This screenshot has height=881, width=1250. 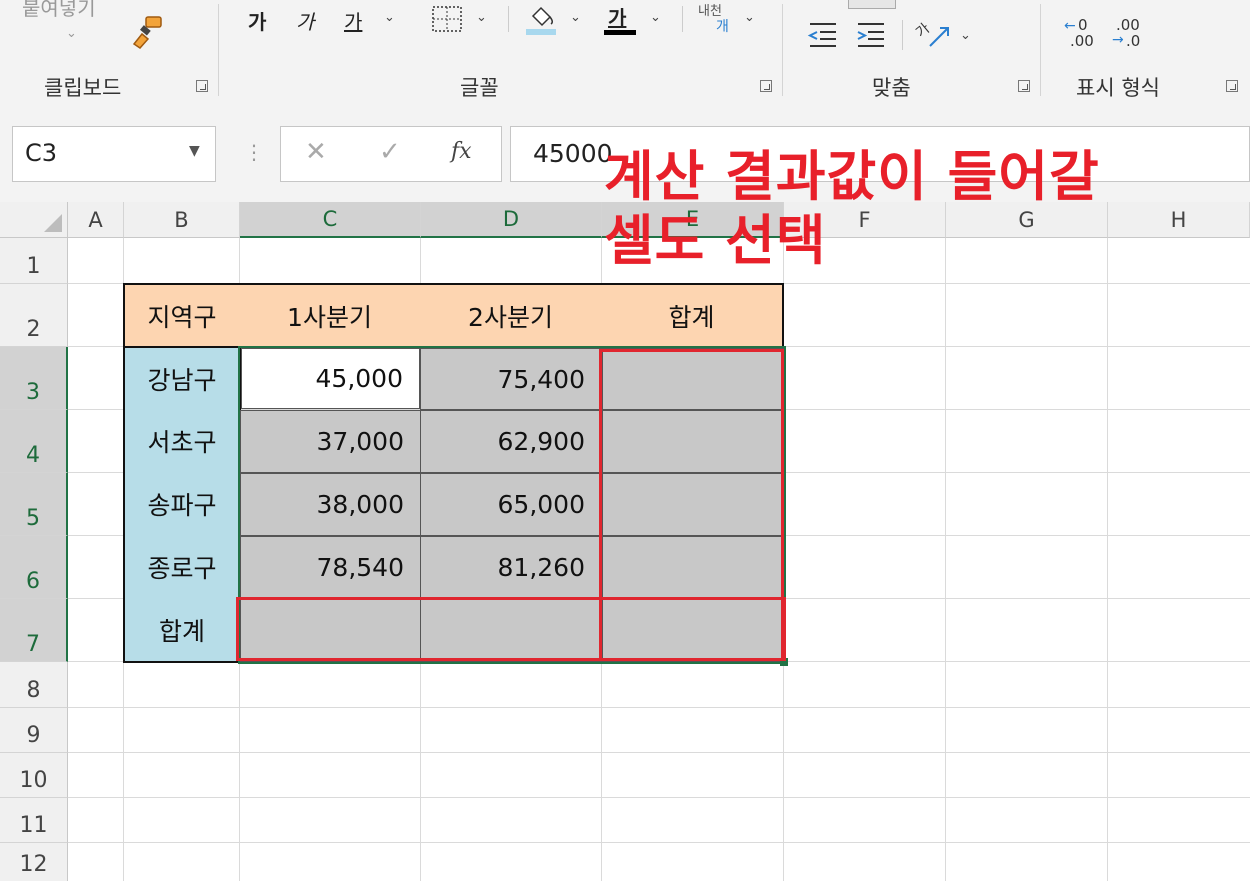 What do you see at coordinates (330, 504) in the screenshot?
I see `data-cell: 38,000` at bounding box center [330, 504].